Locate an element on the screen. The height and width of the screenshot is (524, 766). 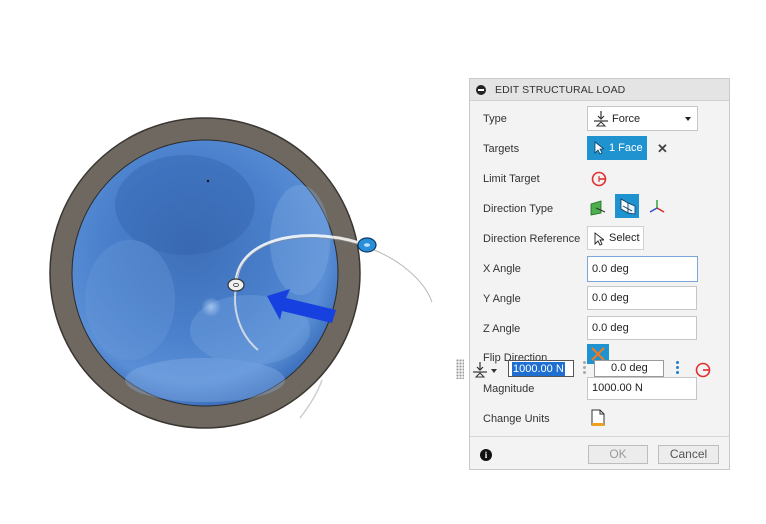
floating-magnitude-value: 1000.00 N is located at coordinates (538, 369).